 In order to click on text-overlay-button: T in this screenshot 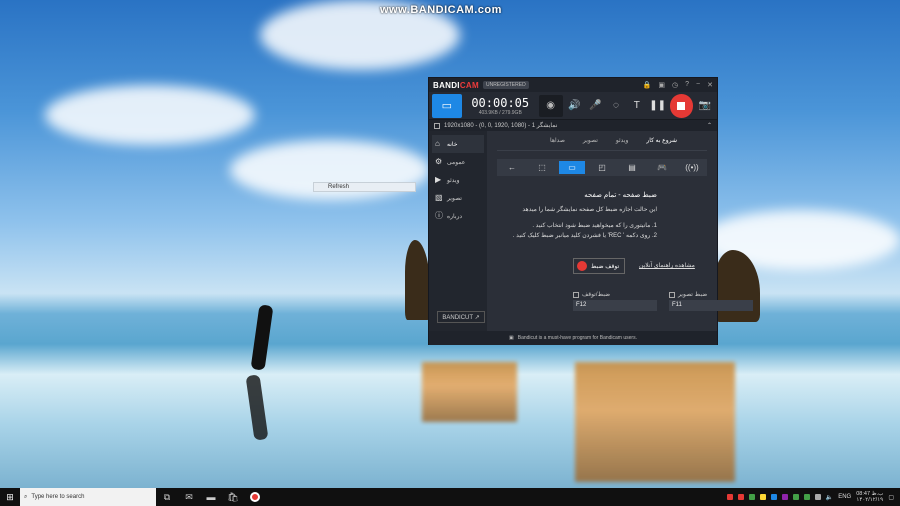, I will do `click(637, 106)`.